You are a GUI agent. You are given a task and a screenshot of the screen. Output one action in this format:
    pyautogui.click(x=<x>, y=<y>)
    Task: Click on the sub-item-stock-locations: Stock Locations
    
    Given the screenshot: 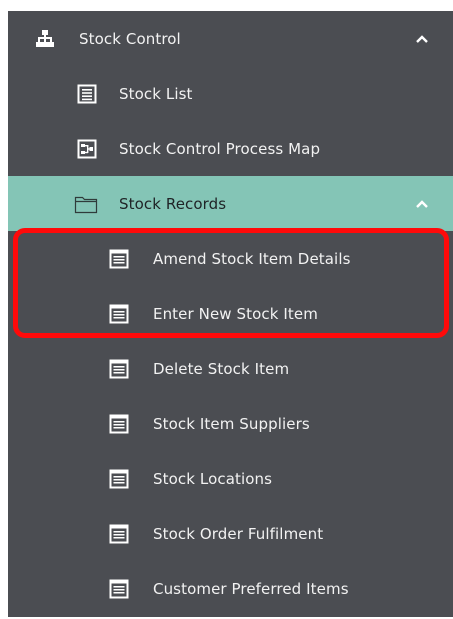 What is the action you would take?
    pyautogui.click(x=230, y=478)
    